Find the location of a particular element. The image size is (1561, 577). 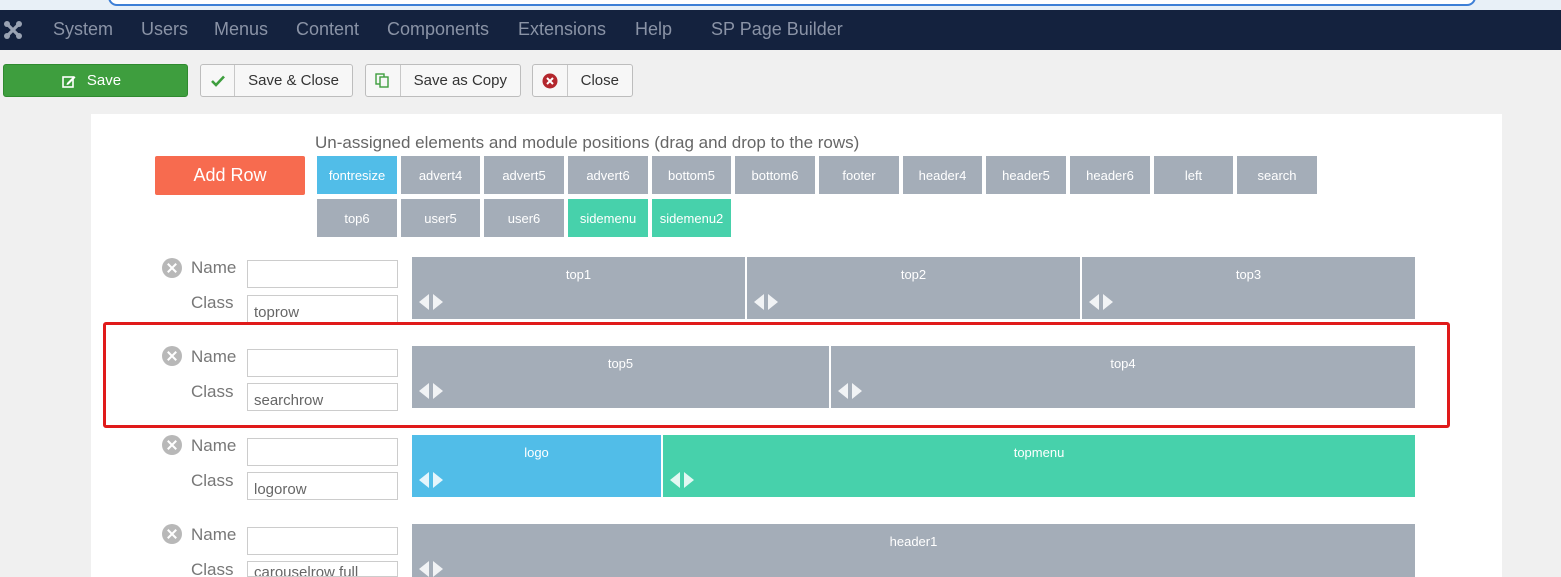

unassigned-chip-advert4: advert4 is located at coordinates (440, 175).